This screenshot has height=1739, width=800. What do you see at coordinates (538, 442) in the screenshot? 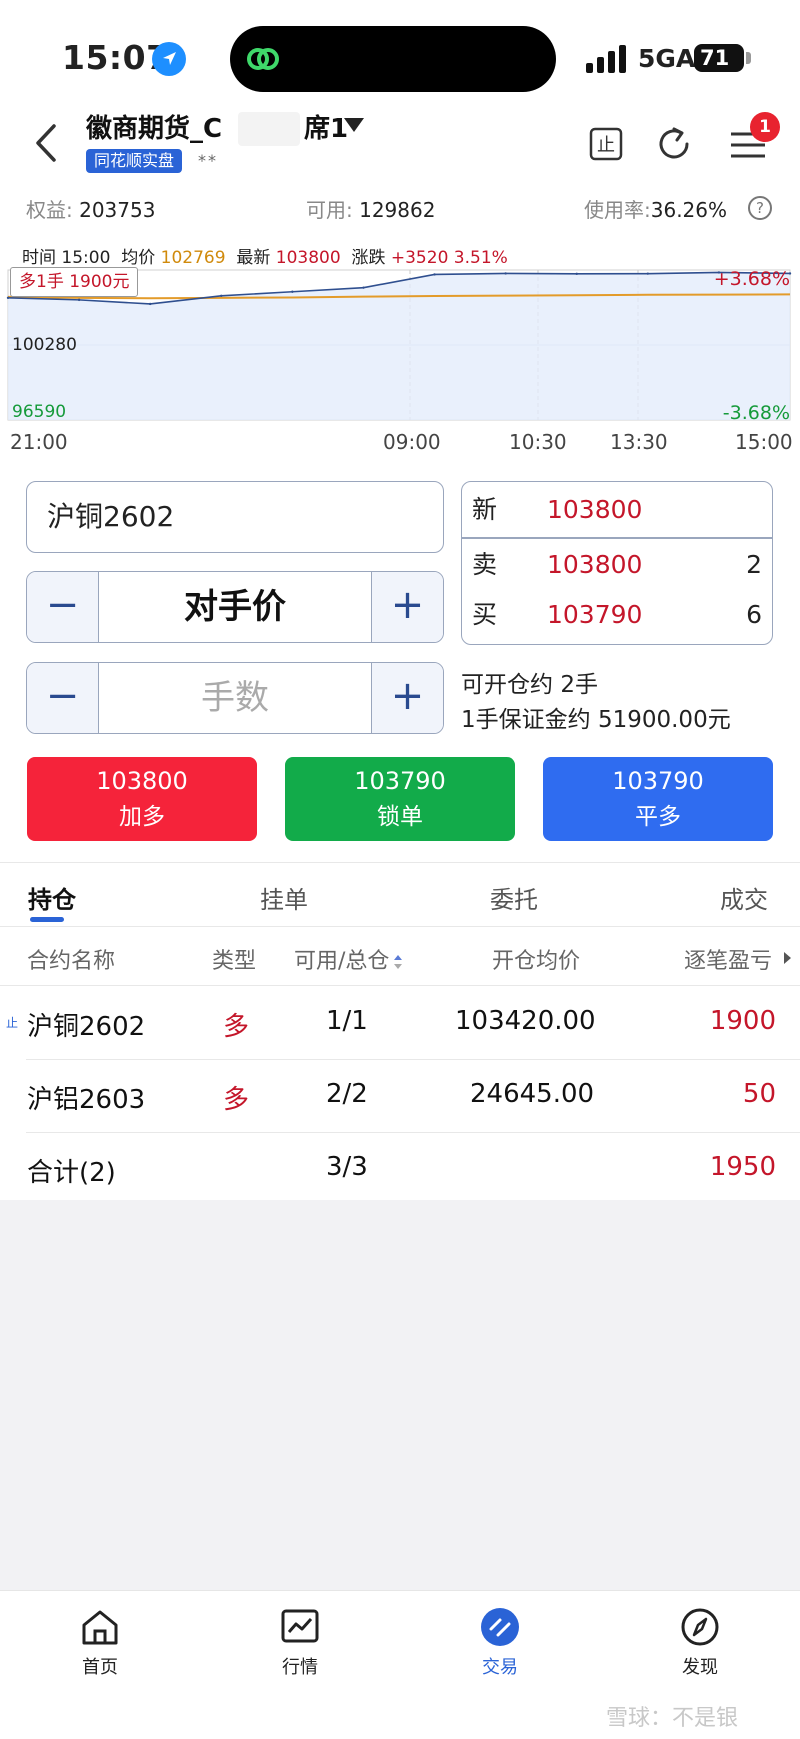
I see `x-tick-label: 10:30` at bounding box center [538, 442].